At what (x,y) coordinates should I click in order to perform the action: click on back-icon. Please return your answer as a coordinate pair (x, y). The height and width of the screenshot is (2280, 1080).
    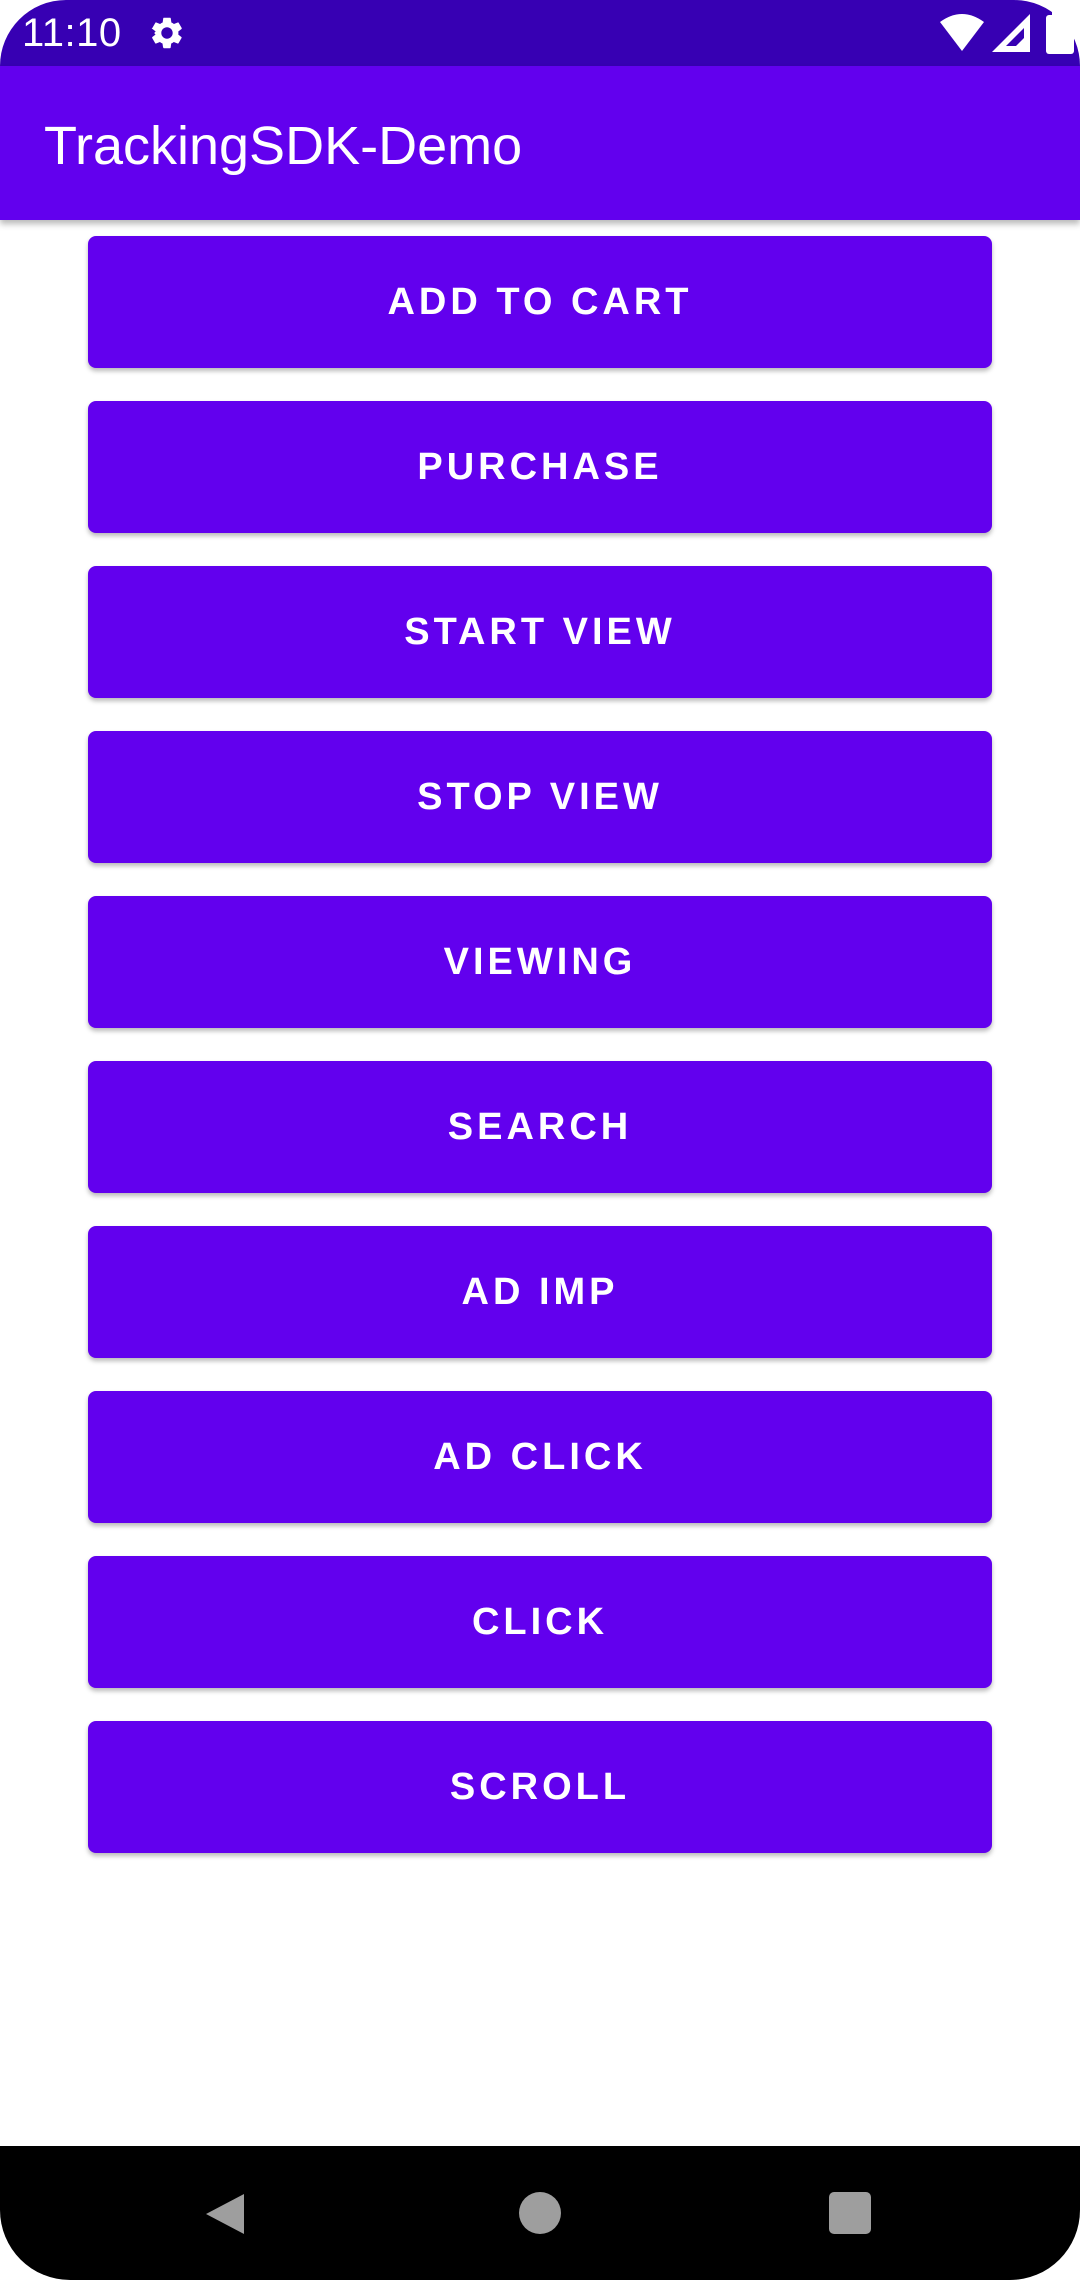
    Looking at the image, I should click on (226, 2214).